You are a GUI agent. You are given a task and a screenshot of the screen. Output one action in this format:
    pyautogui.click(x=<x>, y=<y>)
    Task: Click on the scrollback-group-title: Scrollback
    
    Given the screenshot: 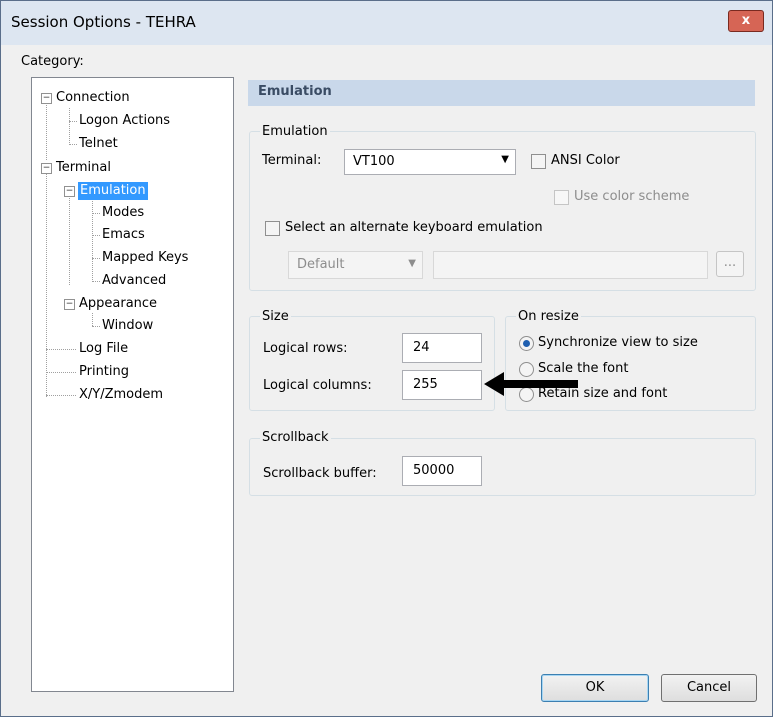 What is the action you would take?
    pyautogui.click(x=295, y=437)
    